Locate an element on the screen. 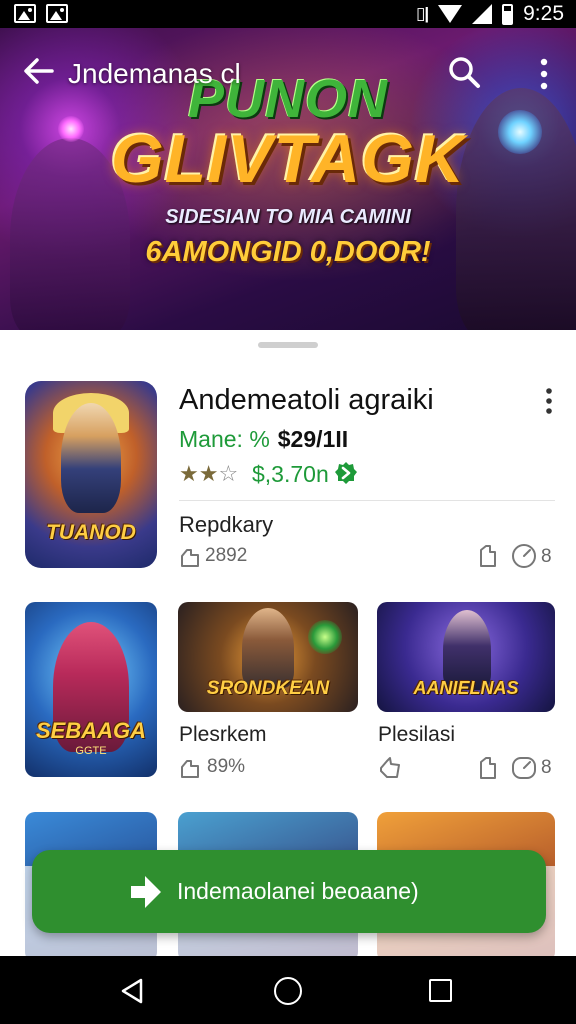 This screenshot has width=576, height=1024. sheet-drag-handle is located at coordinates (288, 345).